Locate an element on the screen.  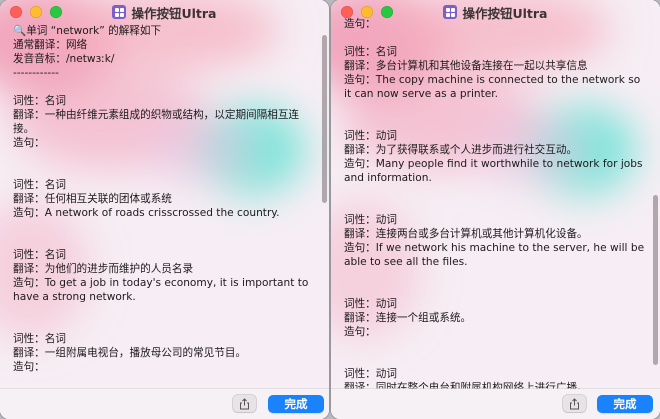
text-line: 发音音标：/netwɜːk/ is located at coordinates (64, 59).